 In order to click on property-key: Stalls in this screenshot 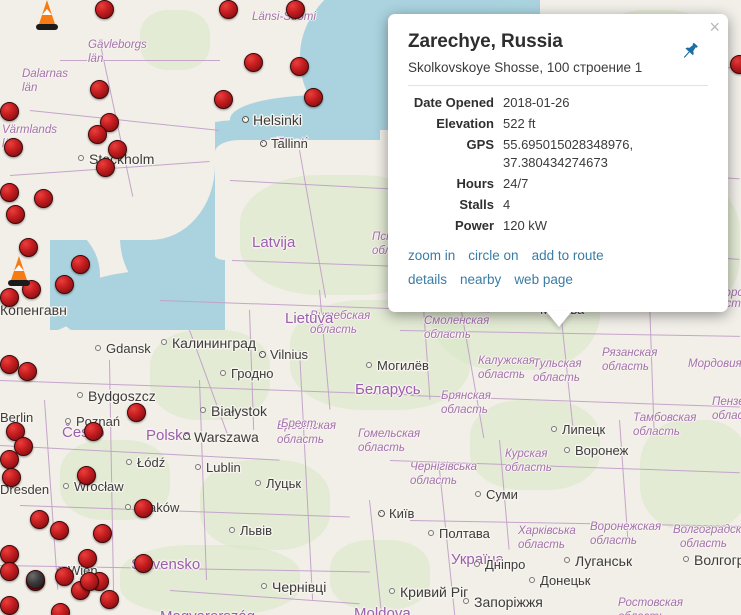, I will do `click(476, 204)`.